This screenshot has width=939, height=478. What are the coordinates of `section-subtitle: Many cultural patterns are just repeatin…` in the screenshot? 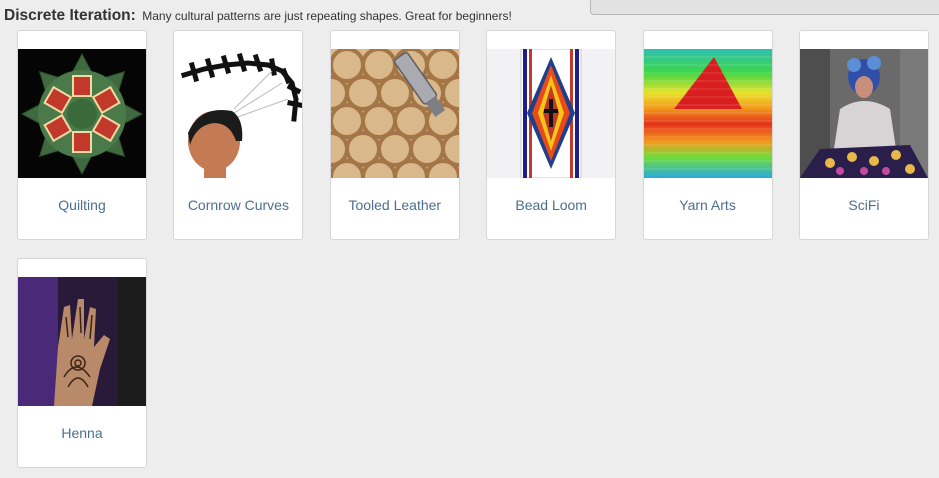 It's located at (327, 16).